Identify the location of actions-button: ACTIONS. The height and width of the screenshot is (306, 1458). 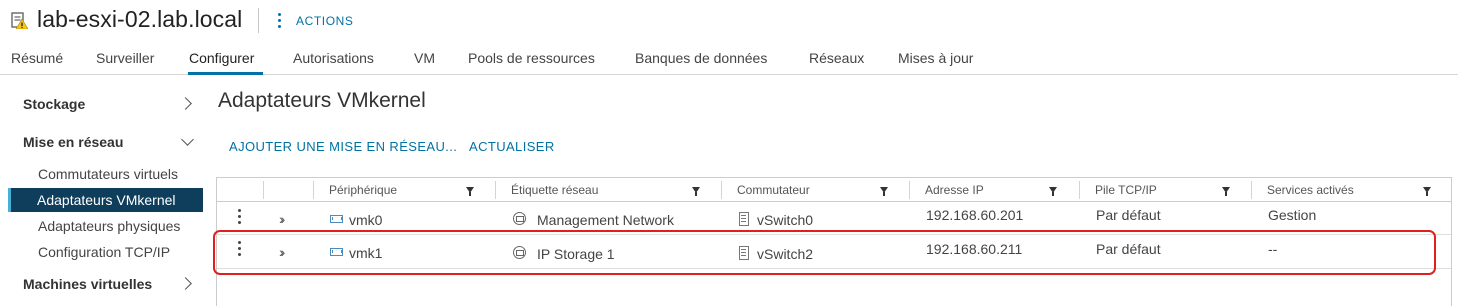
(325, 21).